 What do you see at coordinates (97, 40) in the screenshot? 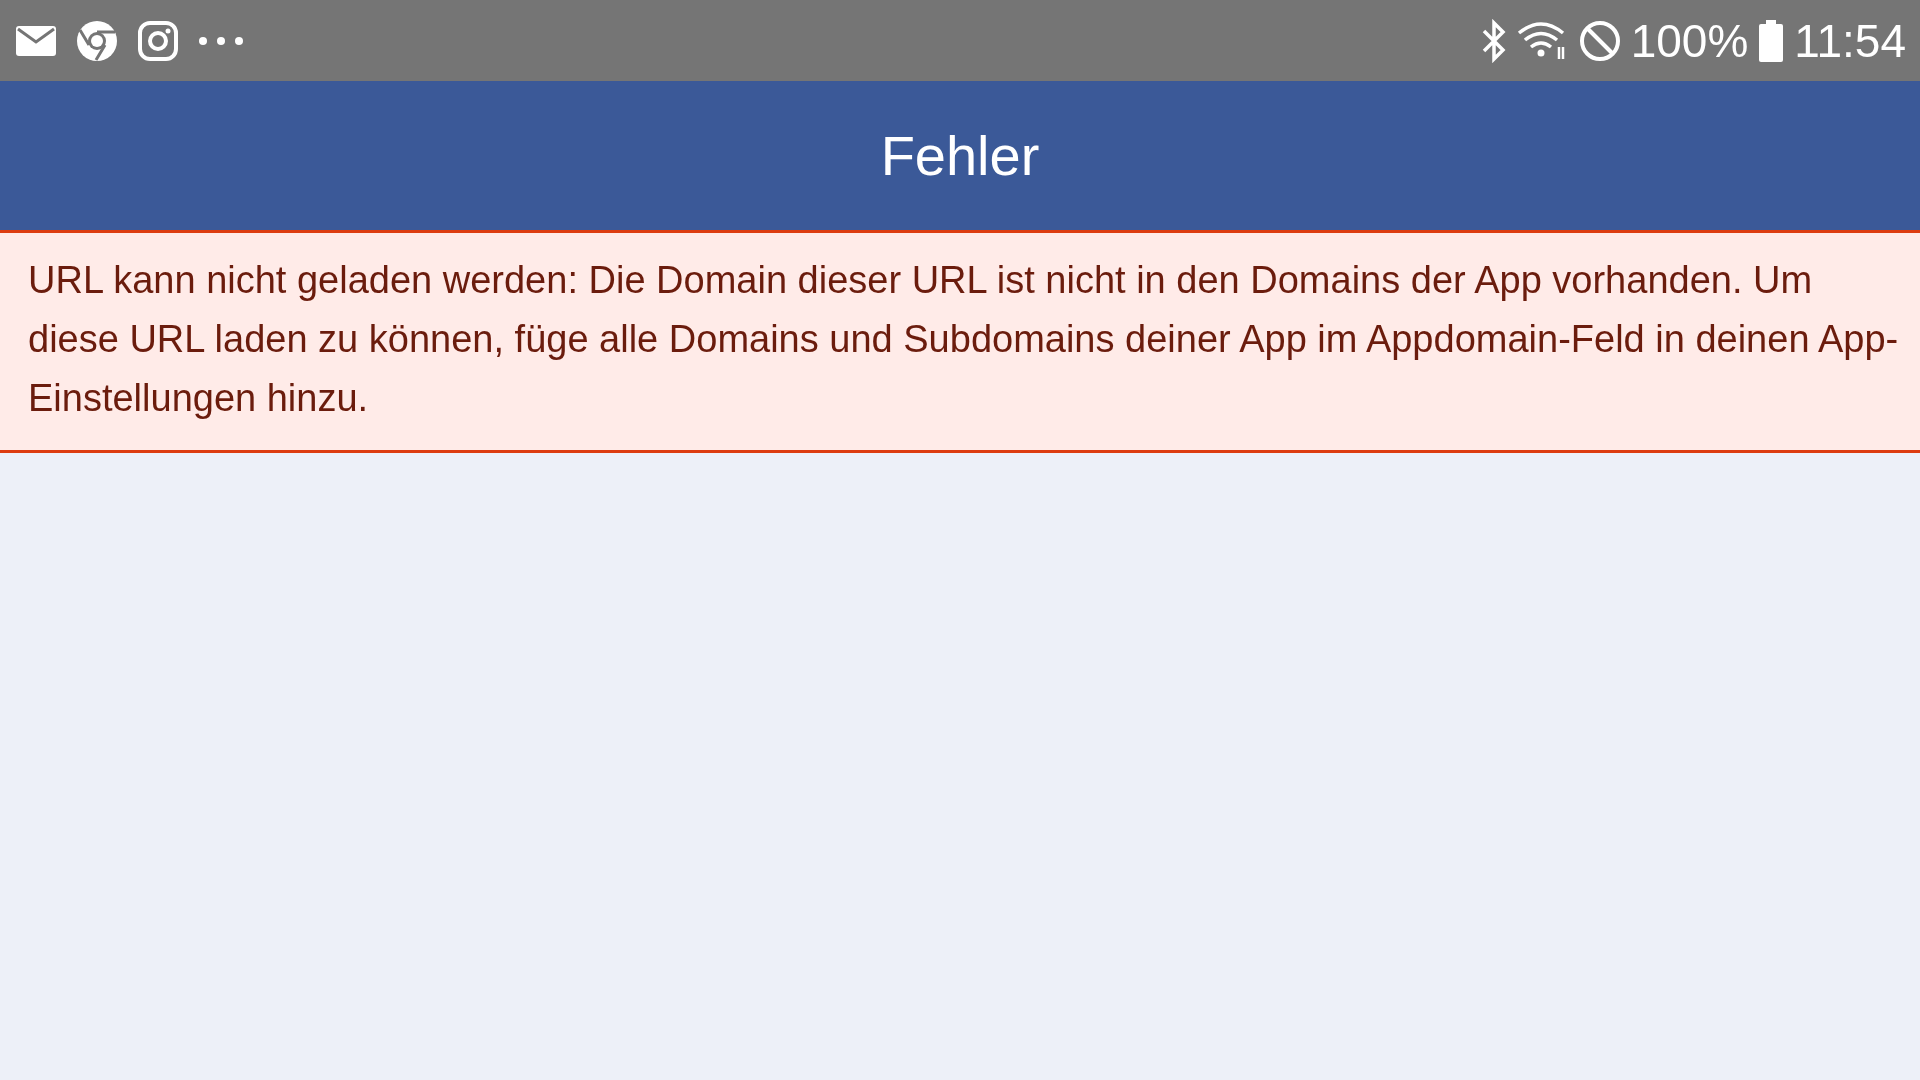
I see `browser-icon` at bounding box center [97, 40].